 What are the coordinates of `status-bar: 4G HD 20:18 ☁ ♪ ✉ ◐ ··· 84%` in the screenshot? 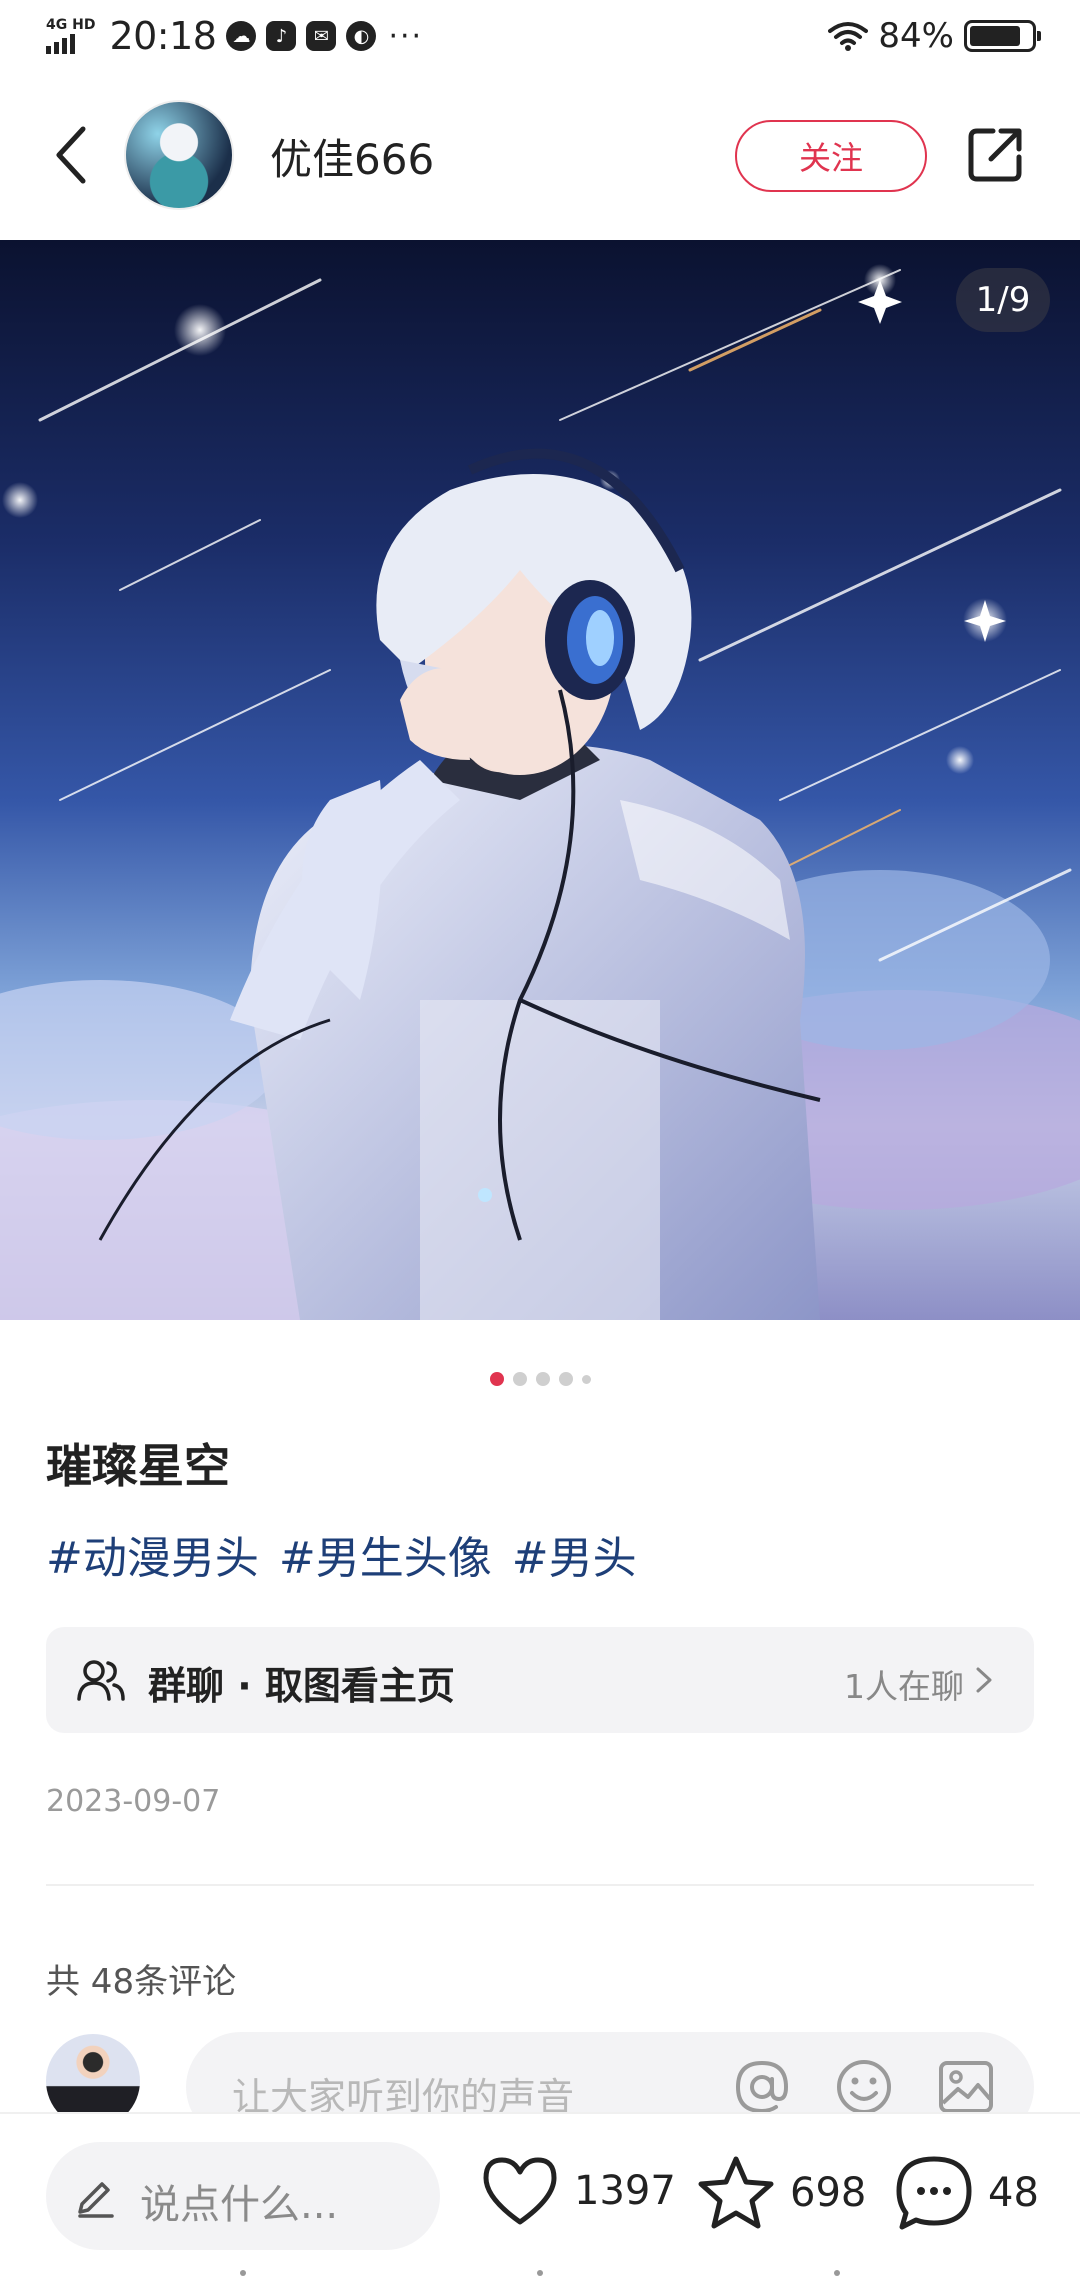 It's located at (540, 36).